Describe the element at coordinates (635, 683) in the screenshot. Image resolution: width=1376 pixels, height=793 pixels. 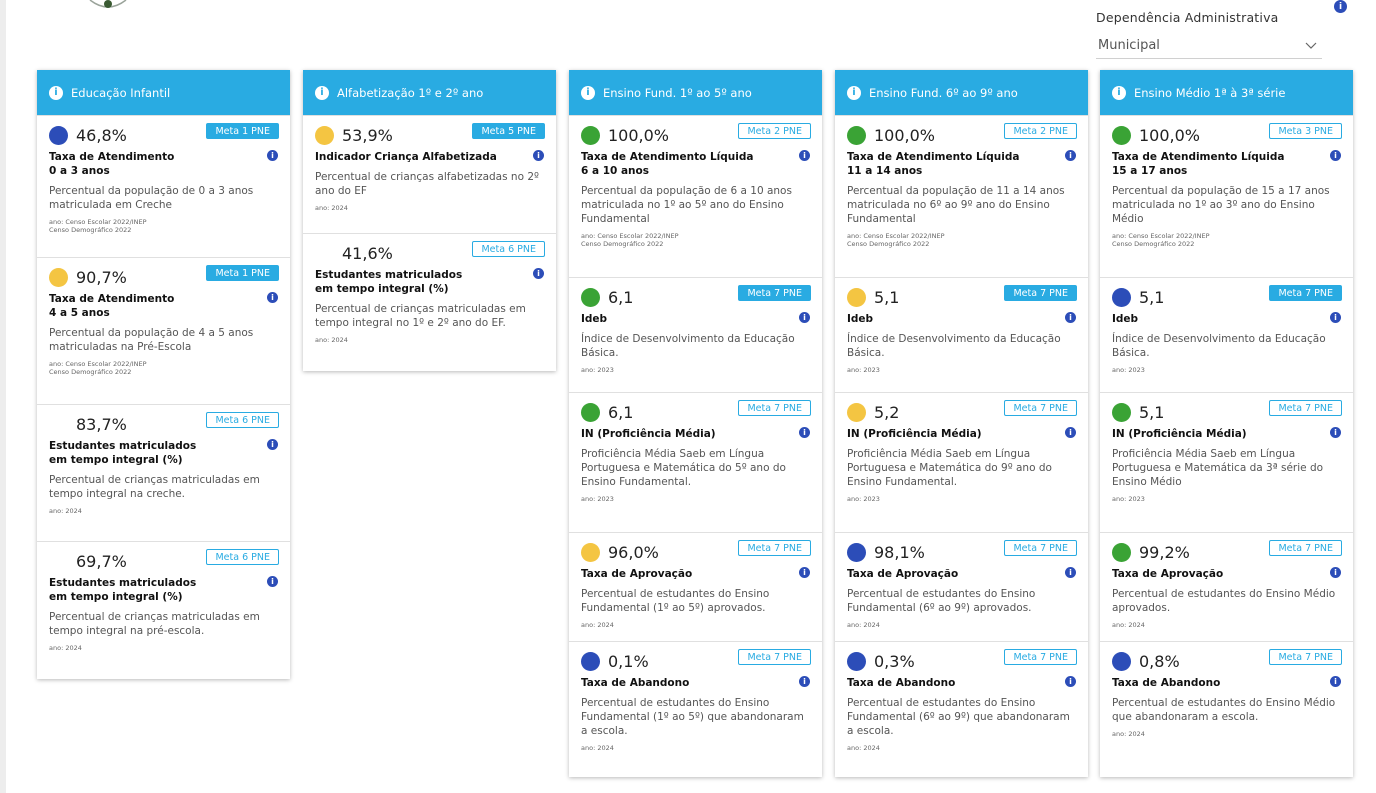
I see `indicator-title: Taxa de Abandono` at that location.